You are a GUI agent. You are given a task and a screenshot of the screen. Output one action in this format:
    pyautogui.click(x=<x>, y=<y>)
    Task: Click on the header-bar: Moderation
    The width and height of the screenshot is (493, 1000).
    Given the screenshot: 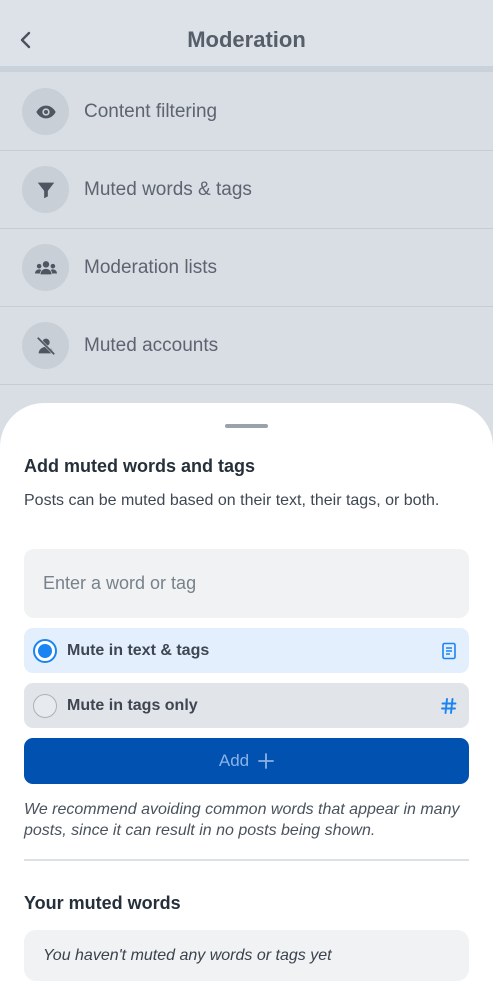 What is the action you would take?
    pyautogui.click(x=246, y=33)
    